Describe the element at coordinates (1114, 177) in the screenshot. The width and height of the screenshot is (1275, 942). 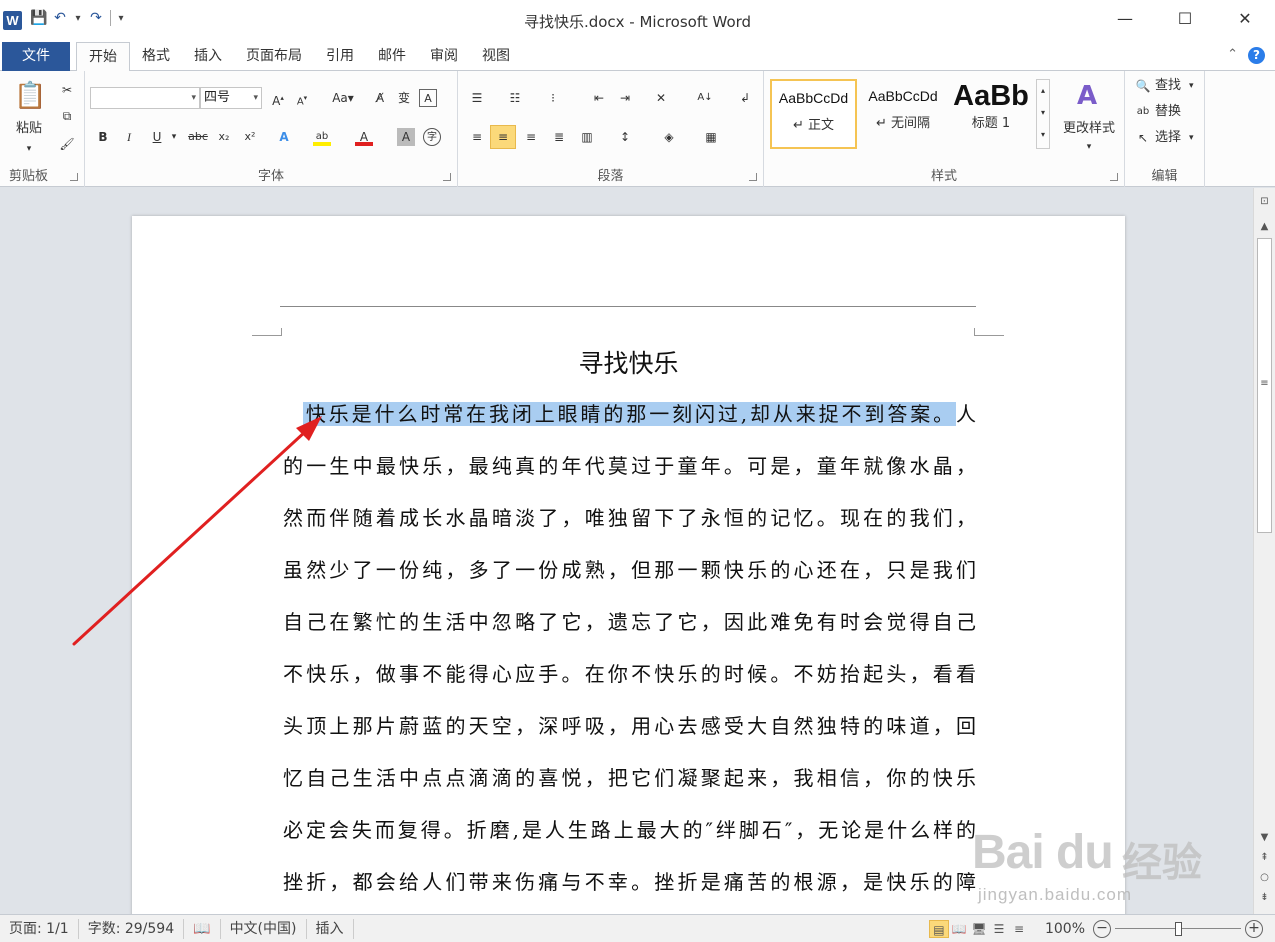
I see `styles-launcher-icon` at that location.